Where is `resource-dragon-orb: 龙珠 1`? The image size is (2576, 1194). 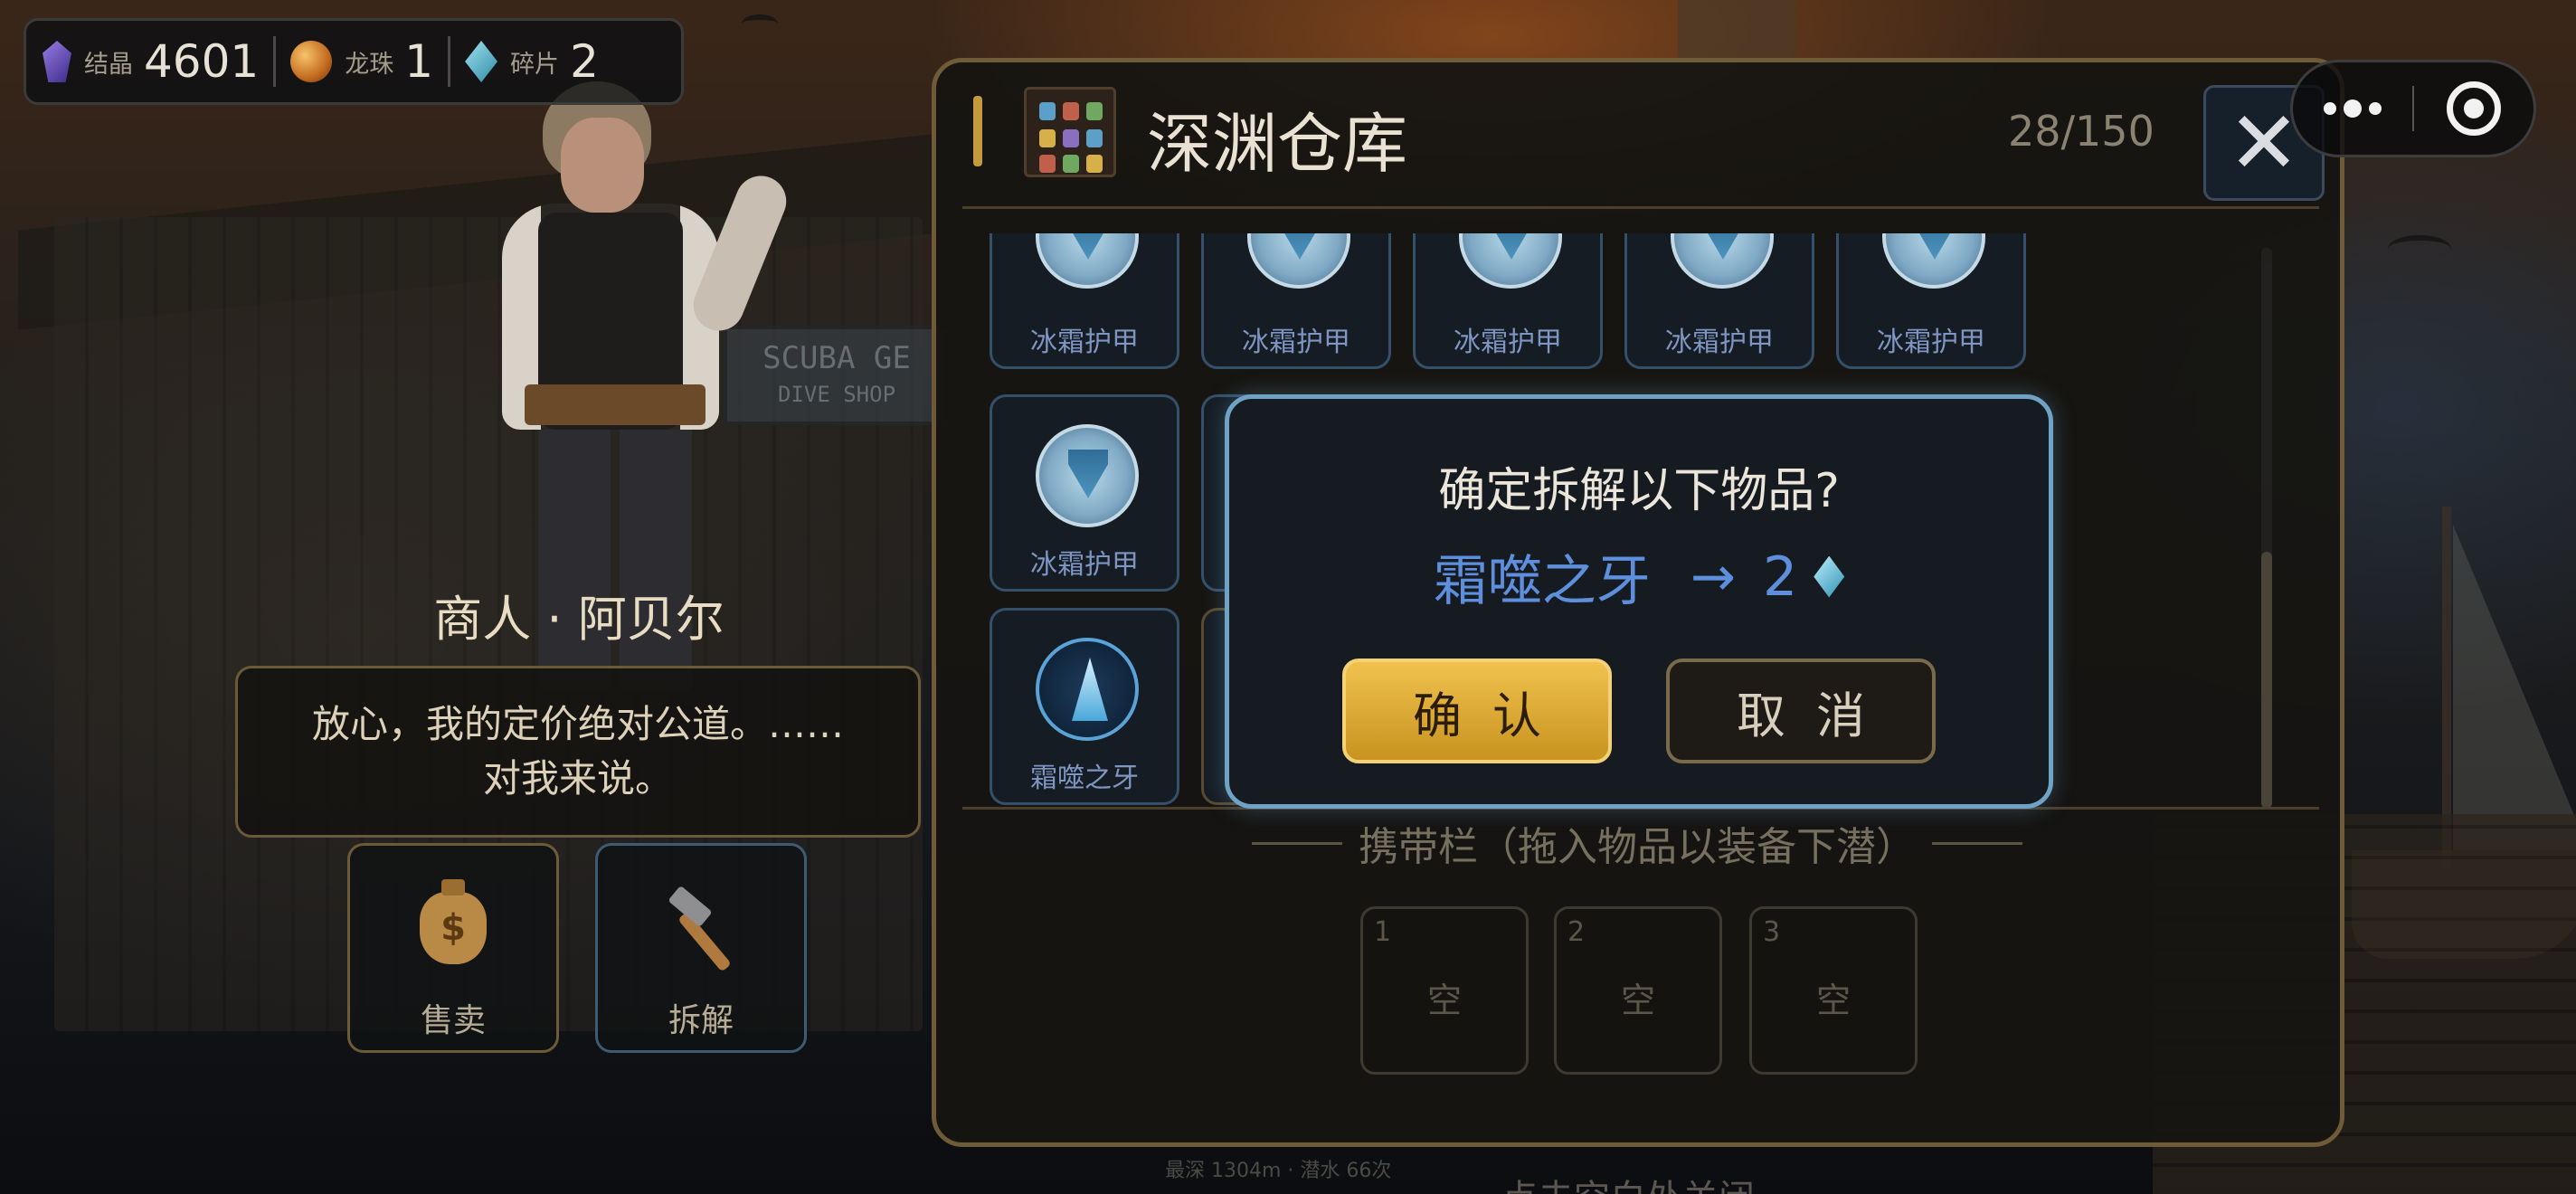
resource-dragon-orb: 龙珠 1 is located at coordinates (361, 61).